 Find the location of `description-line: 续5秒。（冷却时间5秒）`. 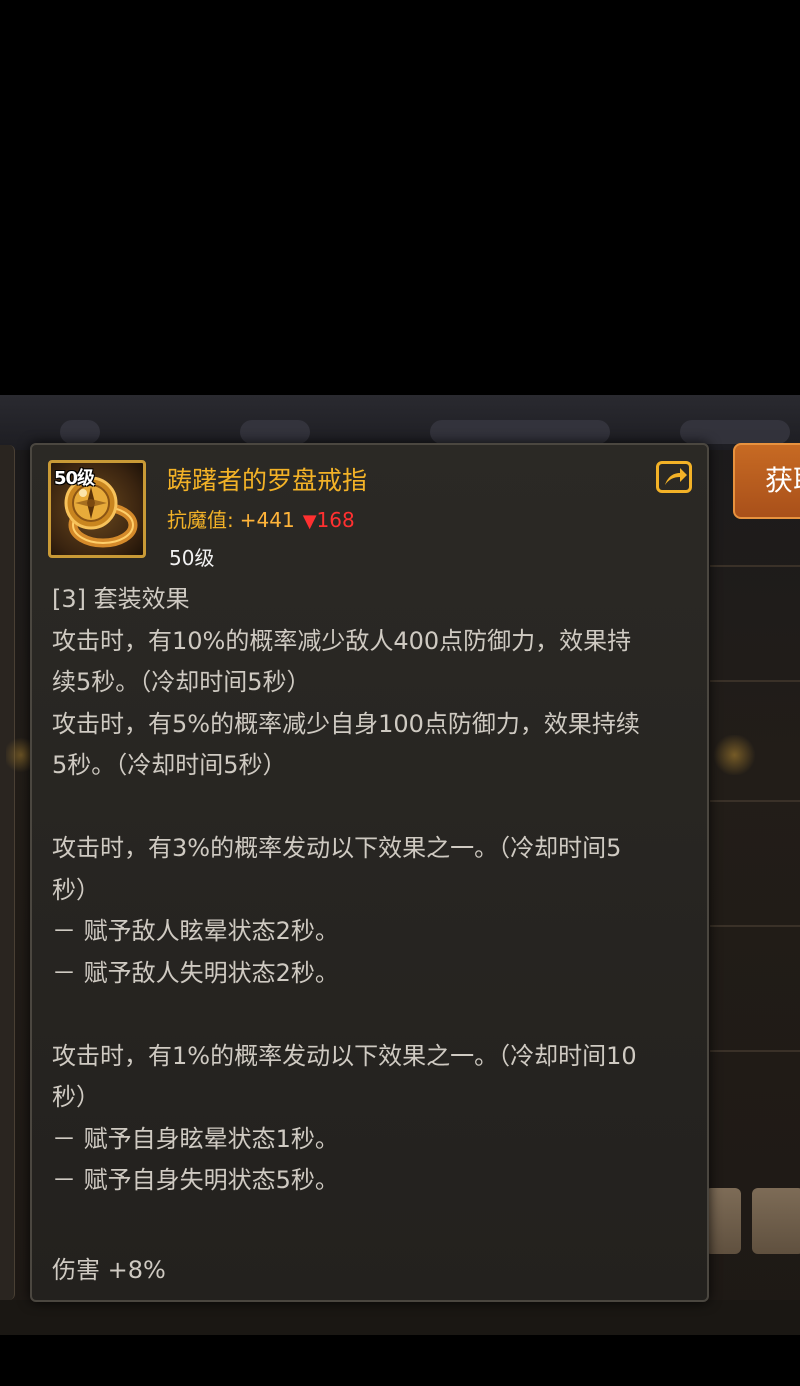

description-line: 续5秒。（冷却时间5秒） is located at coordinates (181, 682).